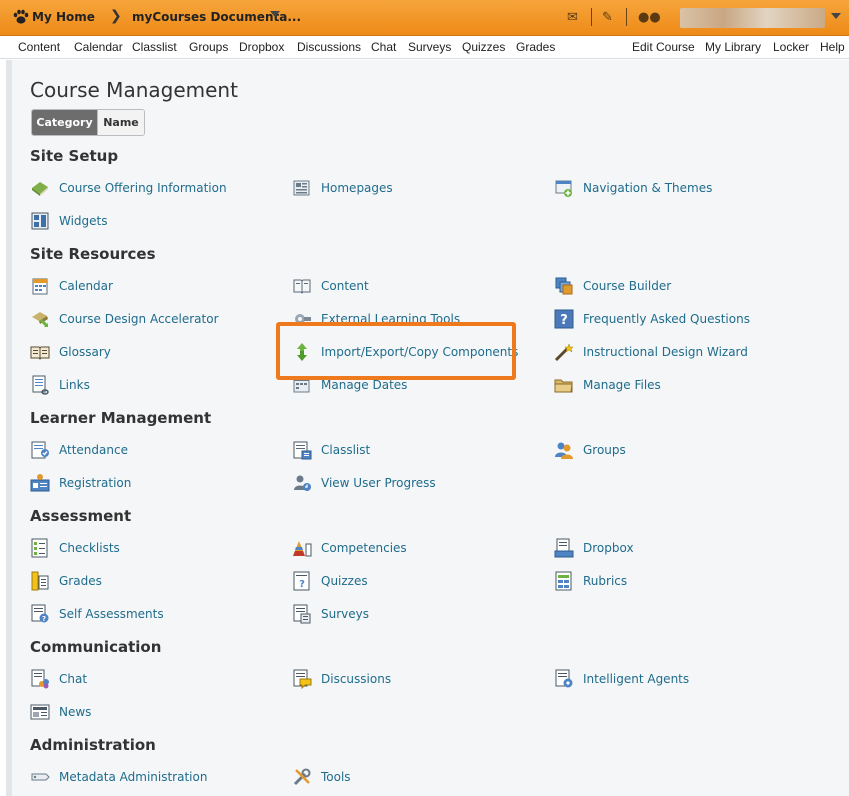 This screenshot has height=796, width=849. Describe the element at coordinates (483, 47) in the screenshot. I see `nav-quizzes: Quizzes` at that location.